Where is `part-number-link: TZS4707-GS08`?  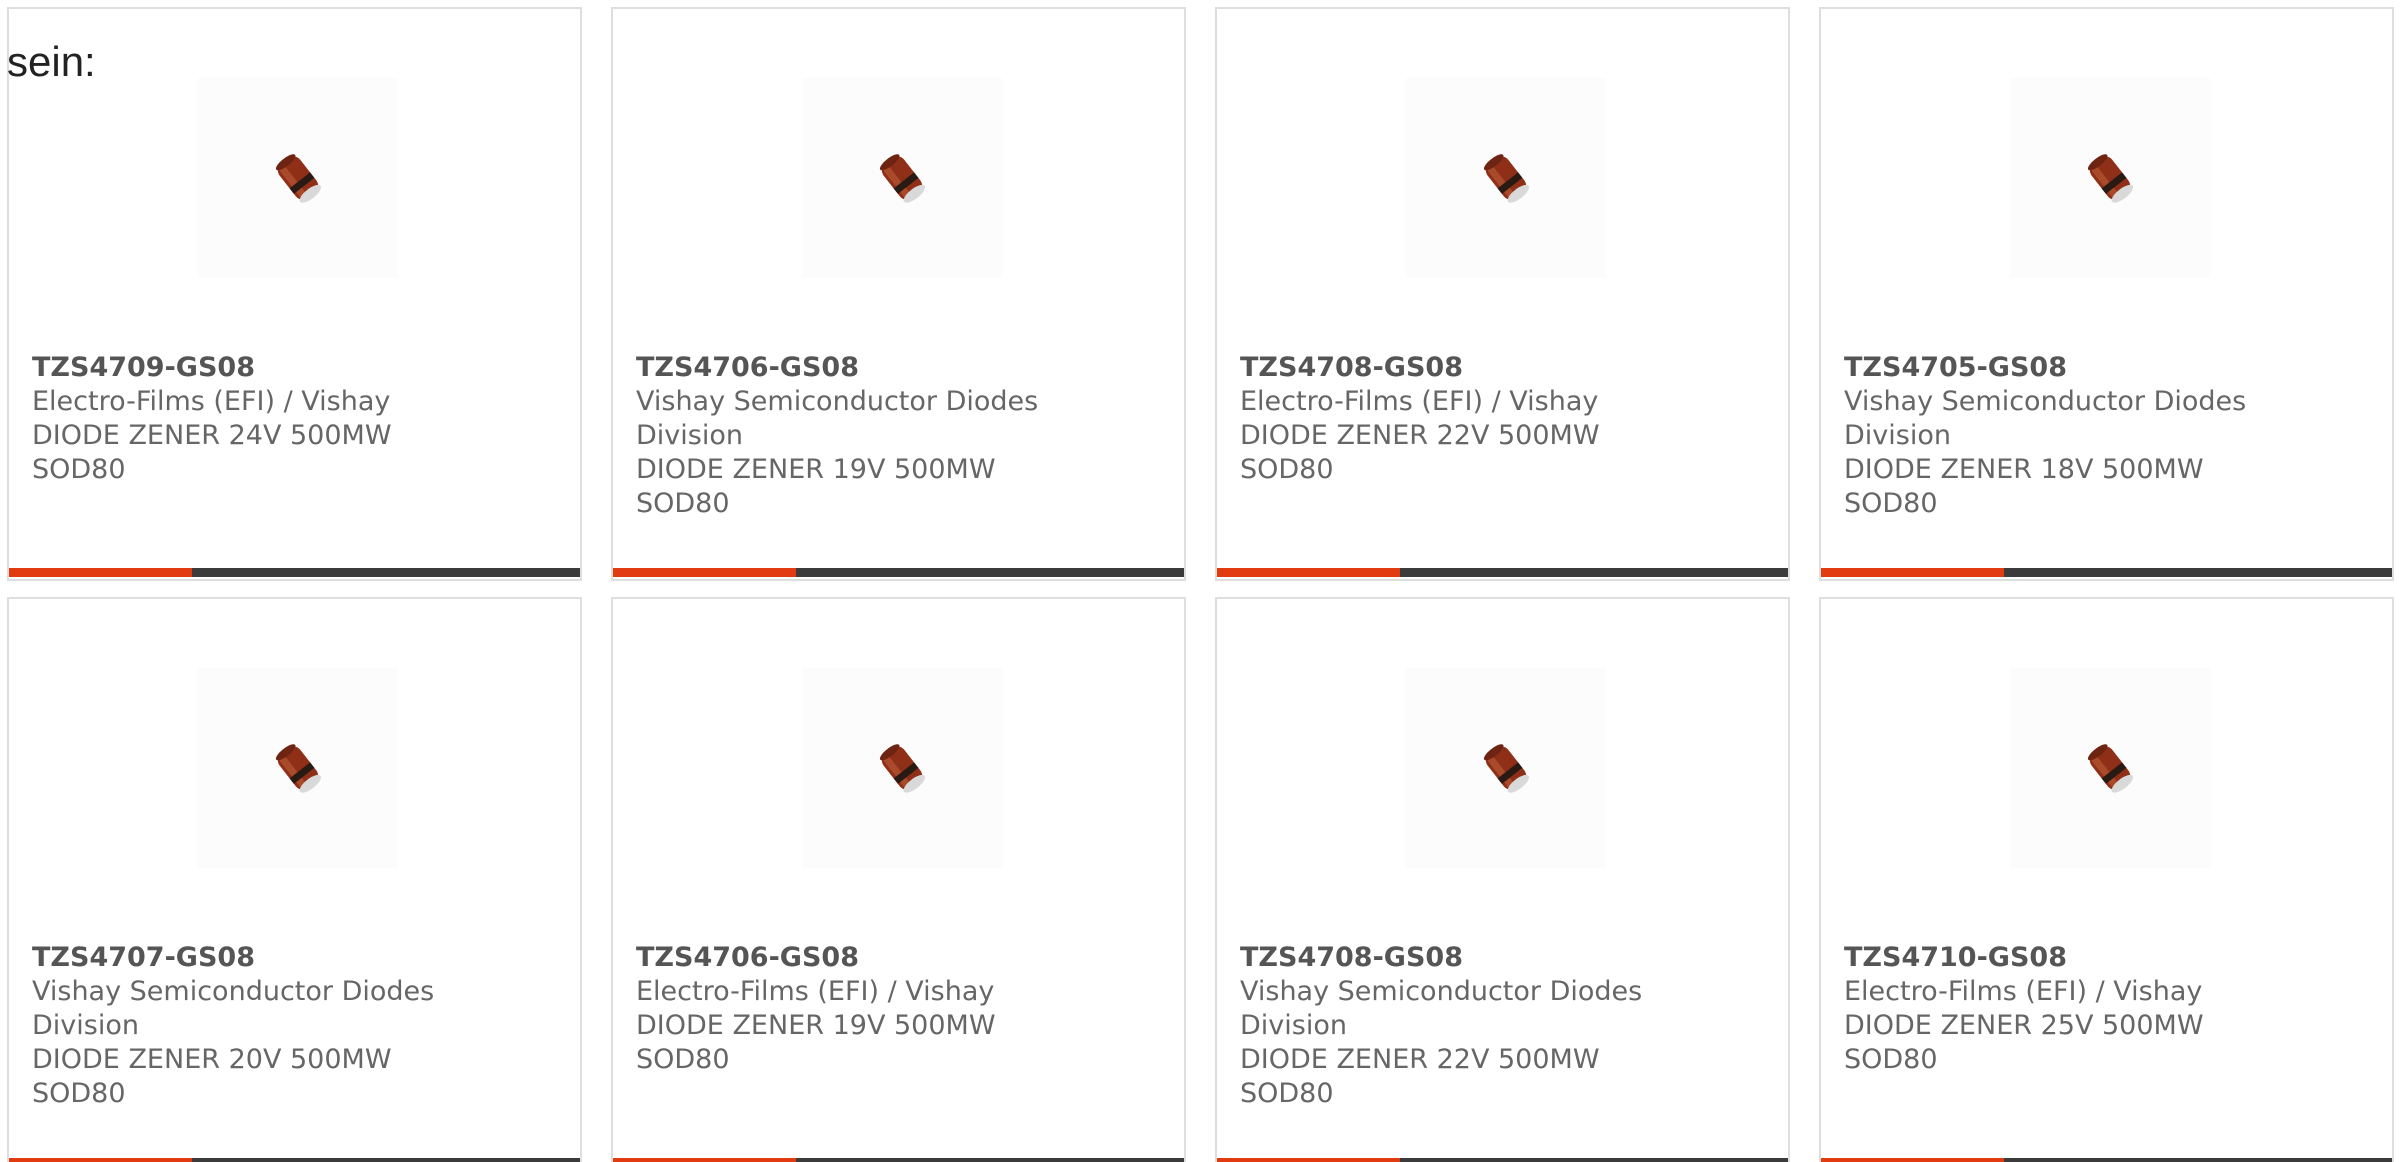
part-number-link: TZS4707-GS08 is located at coordinates (252, 958).